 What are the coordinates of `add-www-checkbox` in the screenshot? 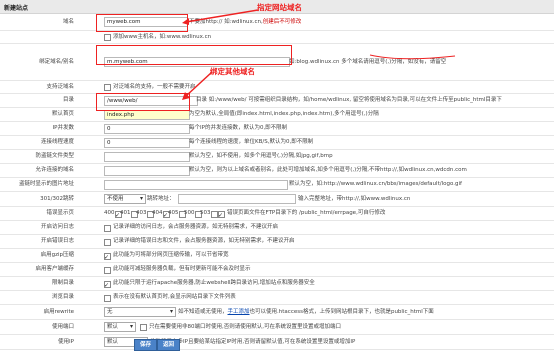 It's located at (107, 37).